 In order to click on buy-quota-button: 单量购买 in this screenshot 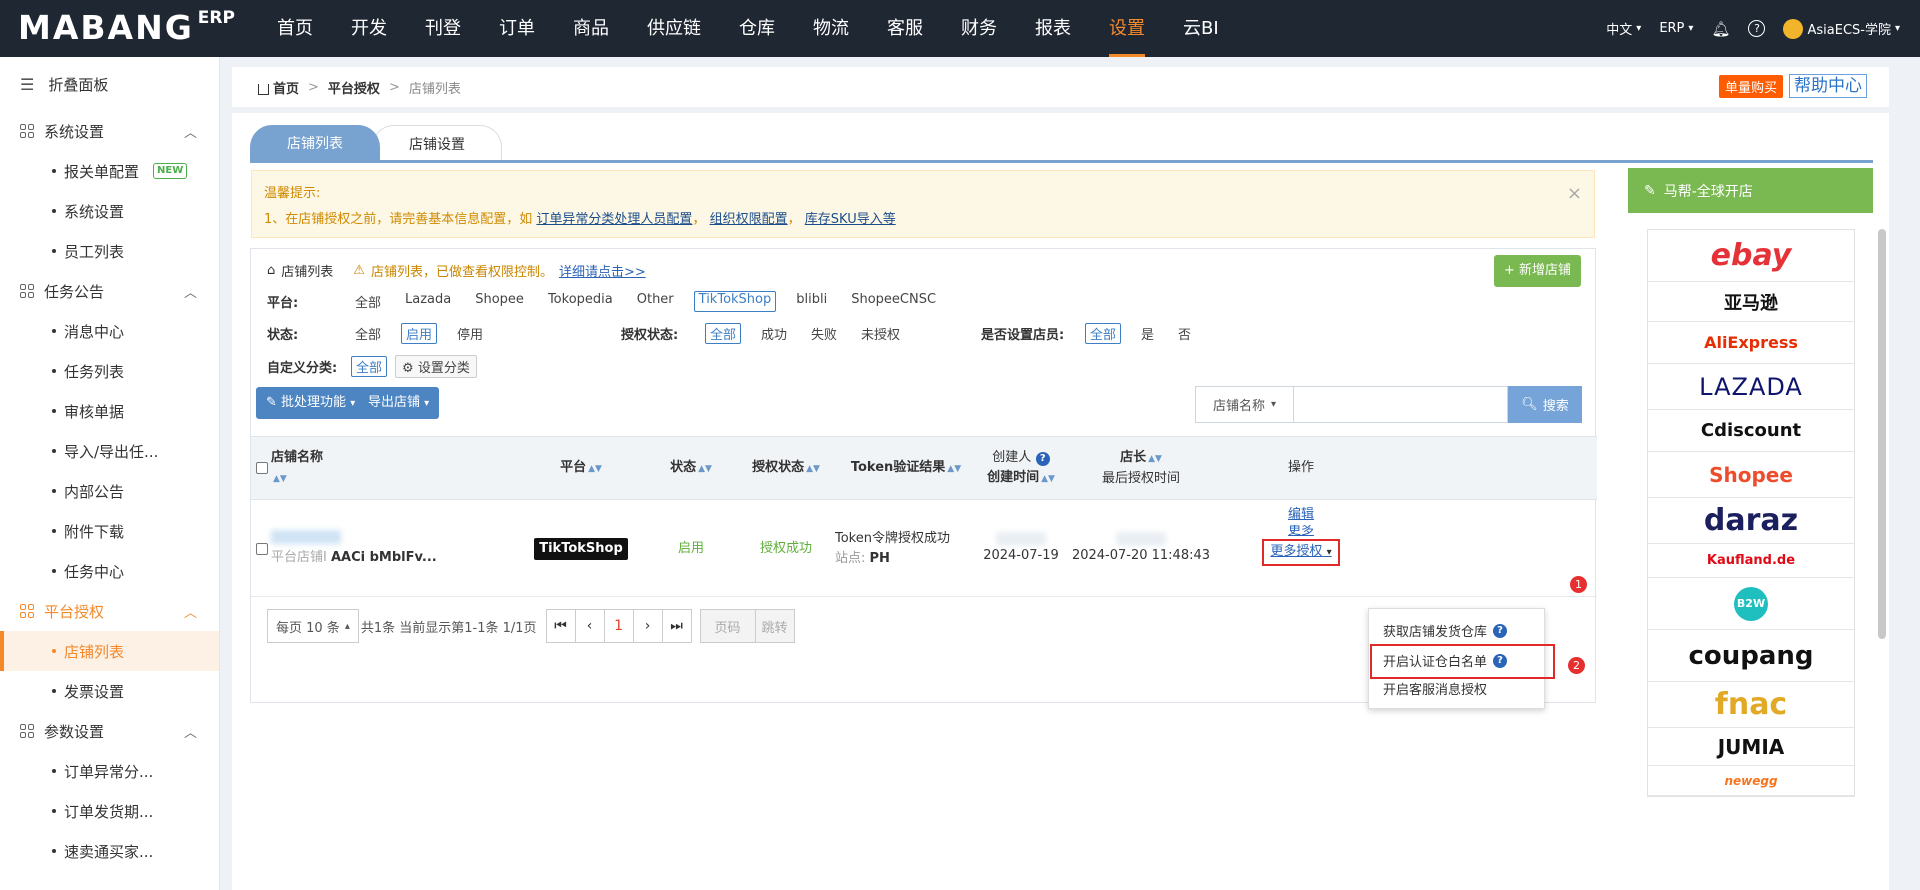, I will do `click(1750, 86)`.